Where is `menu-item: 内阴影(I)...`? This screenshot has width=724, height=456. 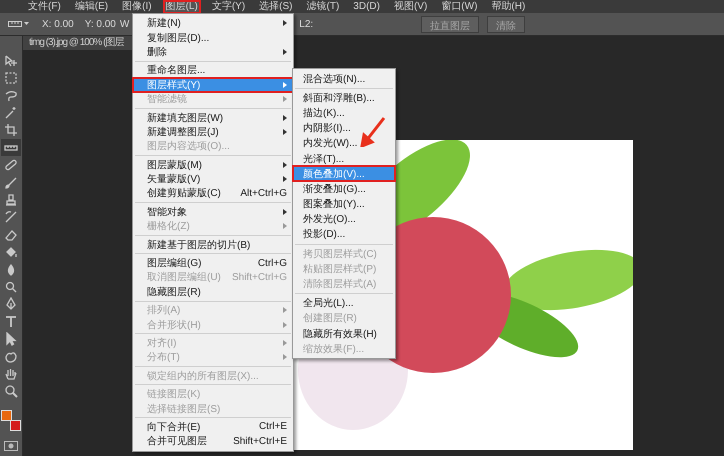 menu-item: 内阴影(I)... is located at coordinates (344, 128).